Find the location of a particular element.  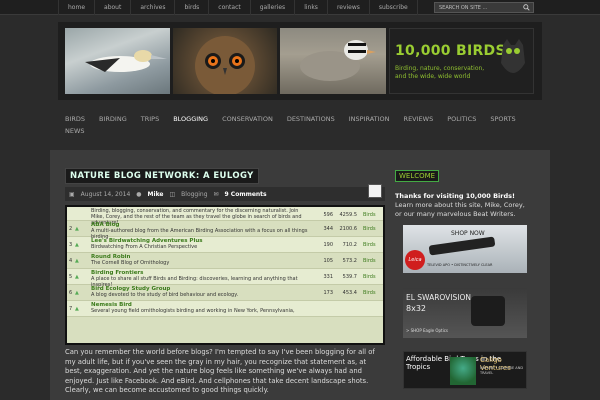

nav-conservation: CONSERVATION is located at coordinates (247, 118).